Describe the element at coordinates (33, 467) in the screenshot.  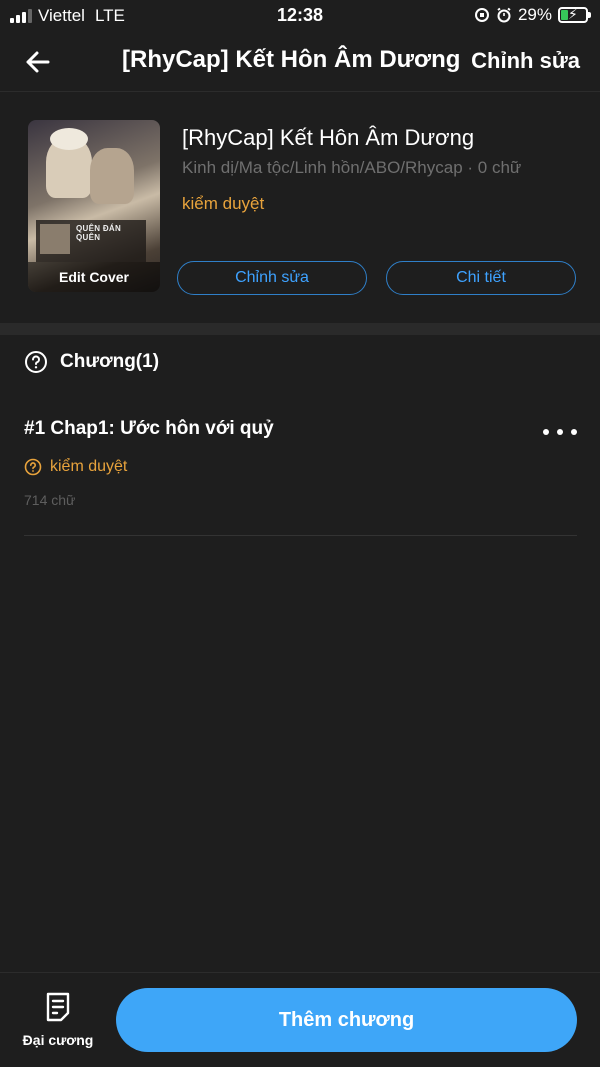
I see `review-question-icon` at that location.